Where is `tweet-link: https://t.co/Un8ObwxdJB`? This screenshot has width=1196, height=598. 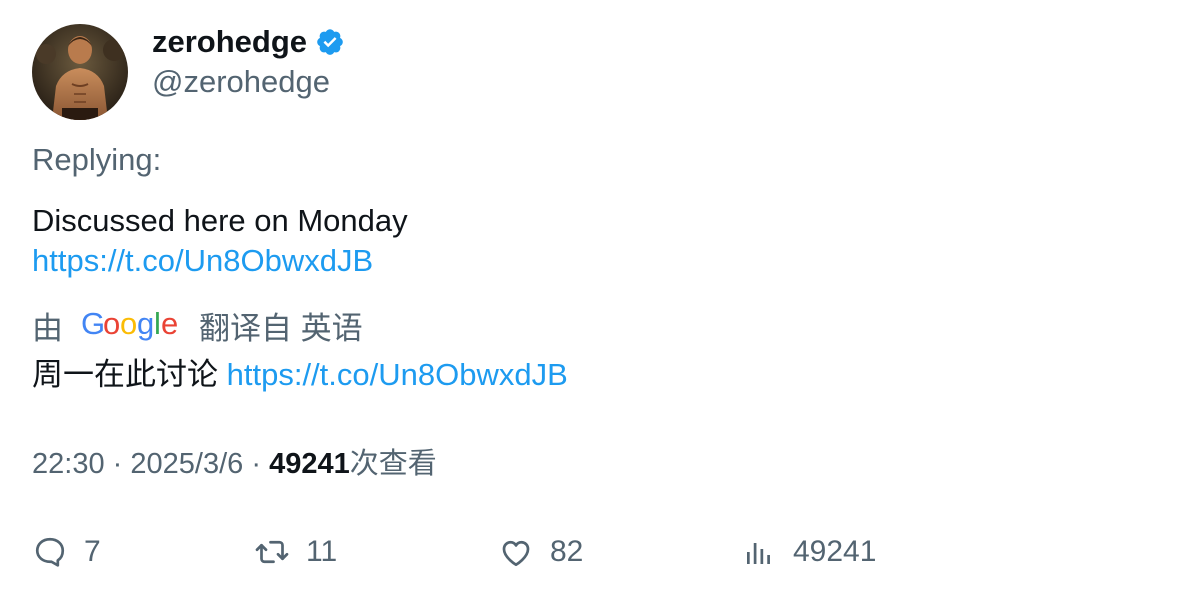
tweet-link: https://t.co/Un8ObwxdJB is located at coordinates (220, 261).